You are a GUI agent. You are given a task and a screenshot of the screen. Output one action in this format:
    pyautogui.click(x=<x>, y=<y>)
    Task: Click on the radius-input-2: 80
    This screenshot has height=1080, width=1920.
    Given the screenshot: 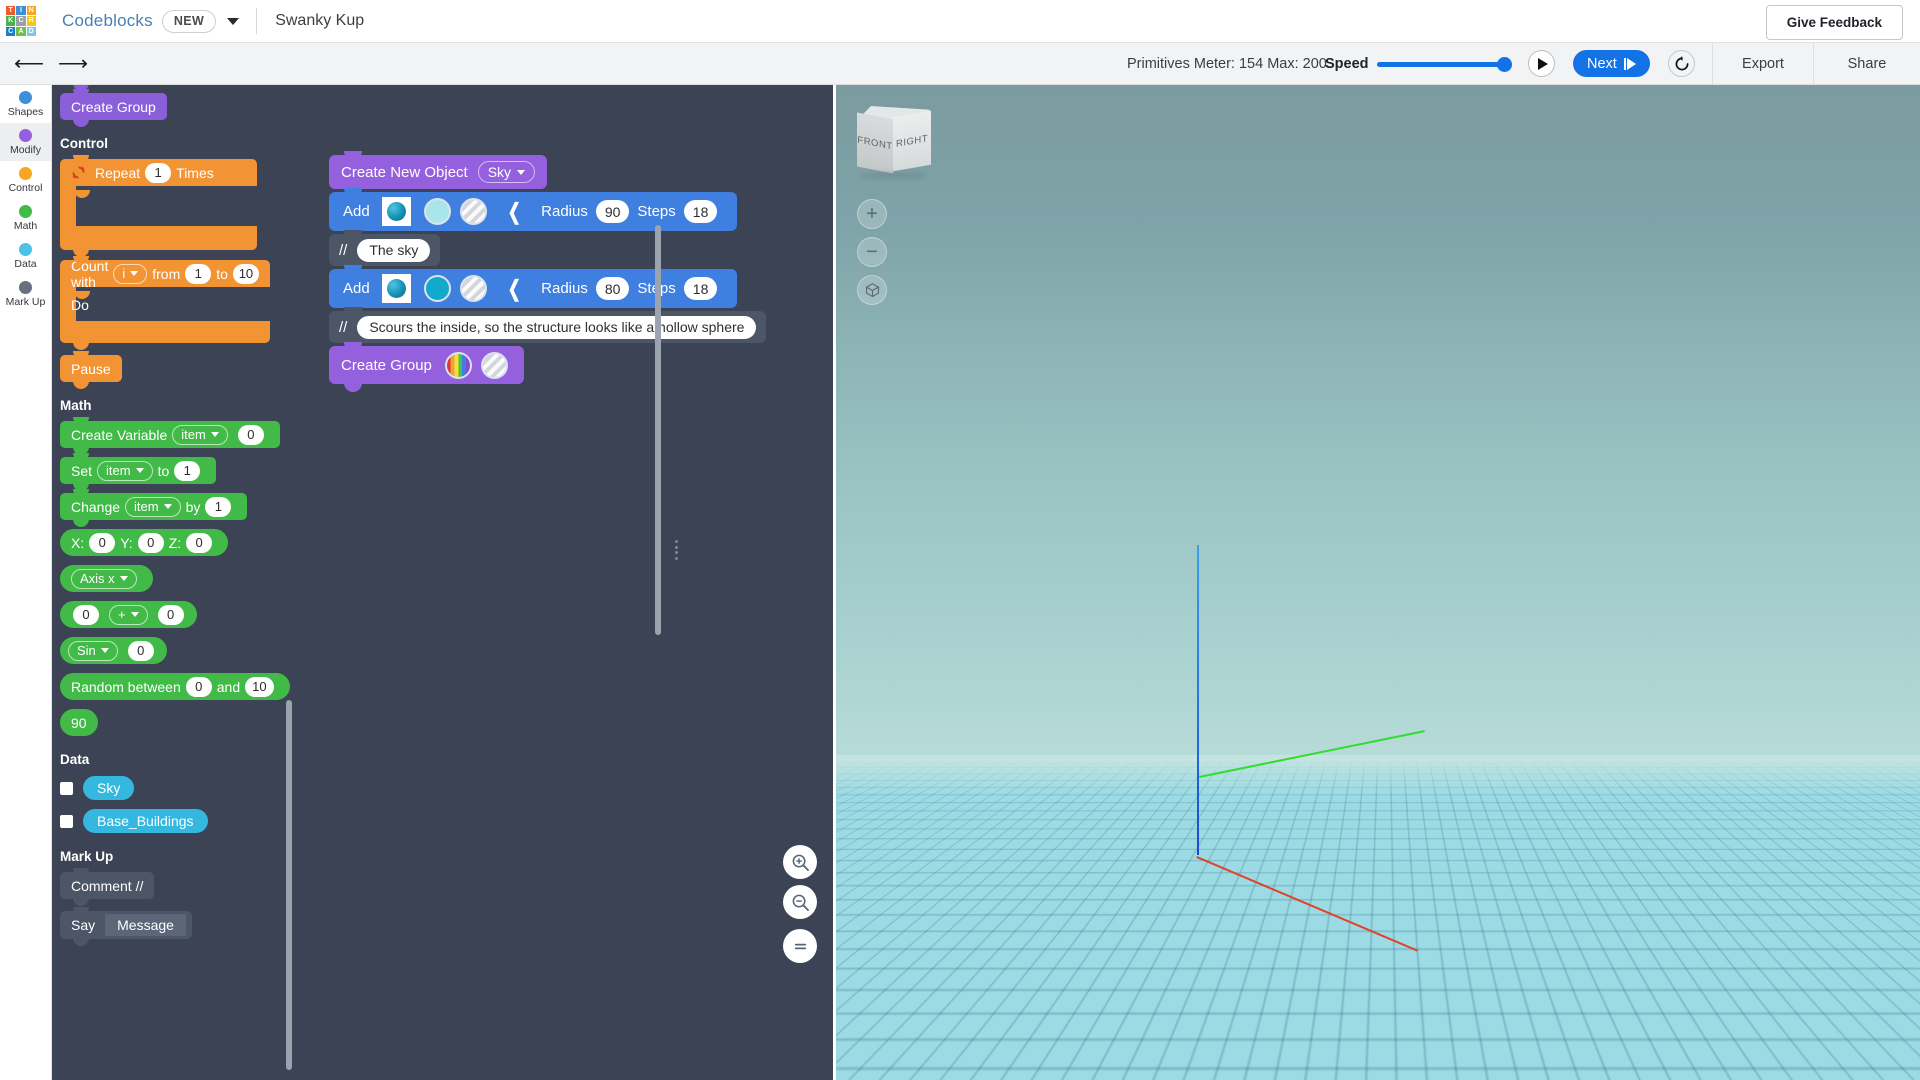 What is the action you would take?
    pyautogui.click(x=612, y=288)
    